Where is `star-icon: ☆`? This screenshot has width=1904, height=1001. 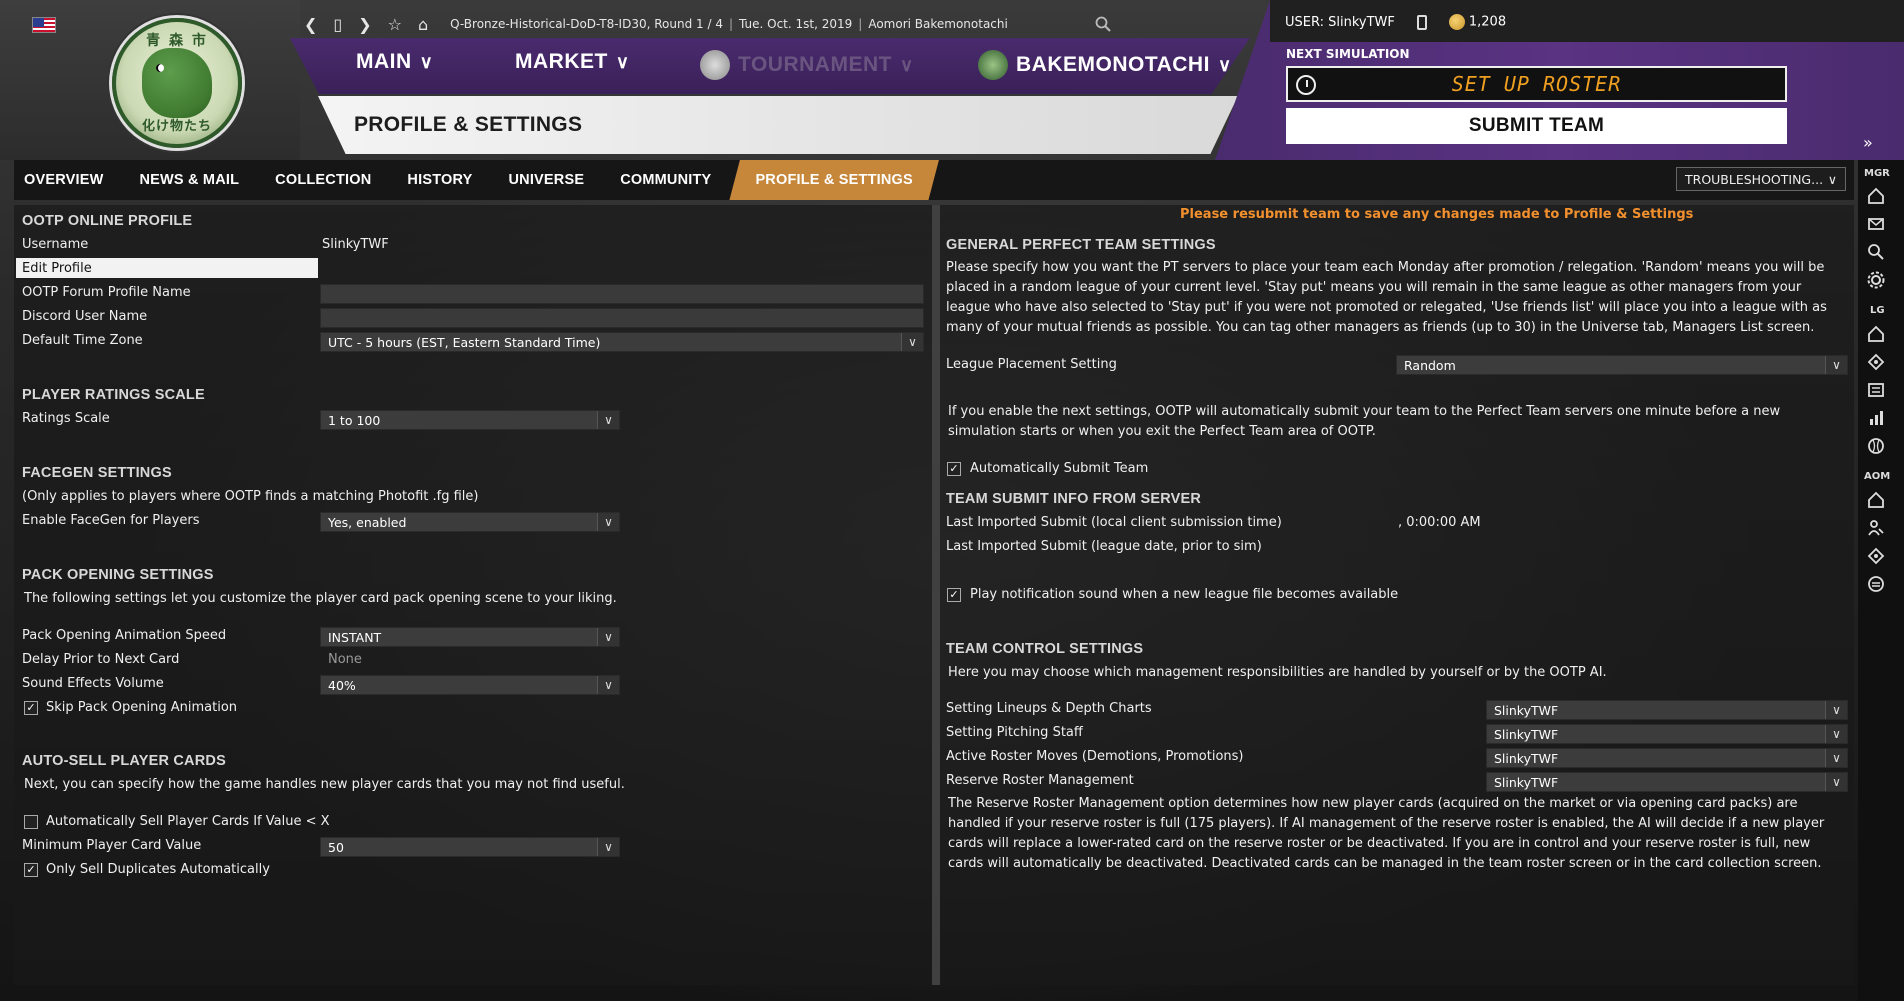 star-icon: ☆ is located at coordinates (395, 24).